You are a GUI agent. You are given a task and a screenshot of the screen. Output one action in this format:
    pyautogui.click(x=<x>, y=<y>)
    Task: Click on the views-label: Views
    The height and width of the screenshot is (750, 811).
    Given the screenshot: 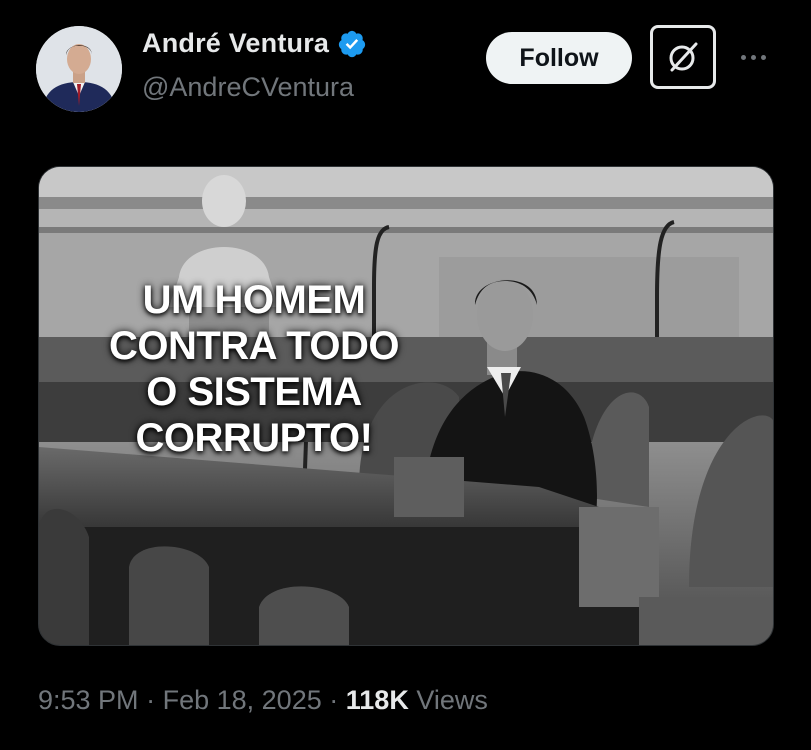 What is the action you would take?
    pyautogui.click(x=452, y=700)
    